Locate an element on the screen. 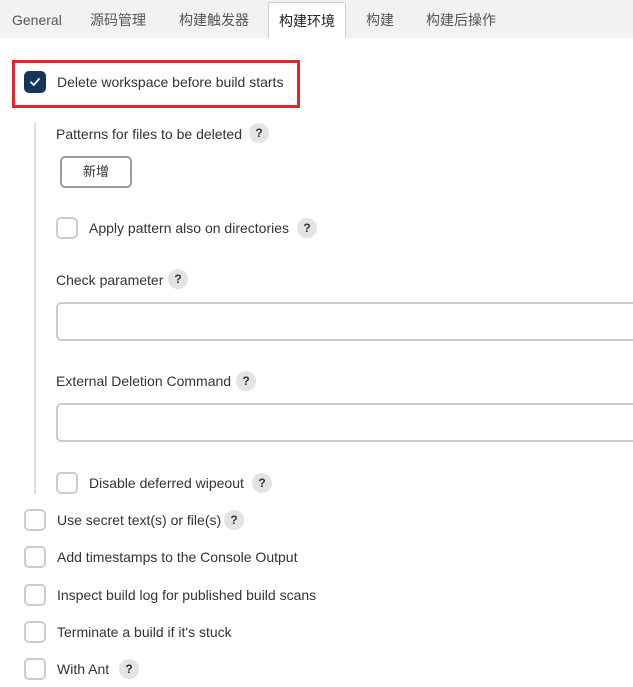 The width and height of the screenshot is (633, 687). delete-workspace-checkbox is located at coordinates (35, 82).